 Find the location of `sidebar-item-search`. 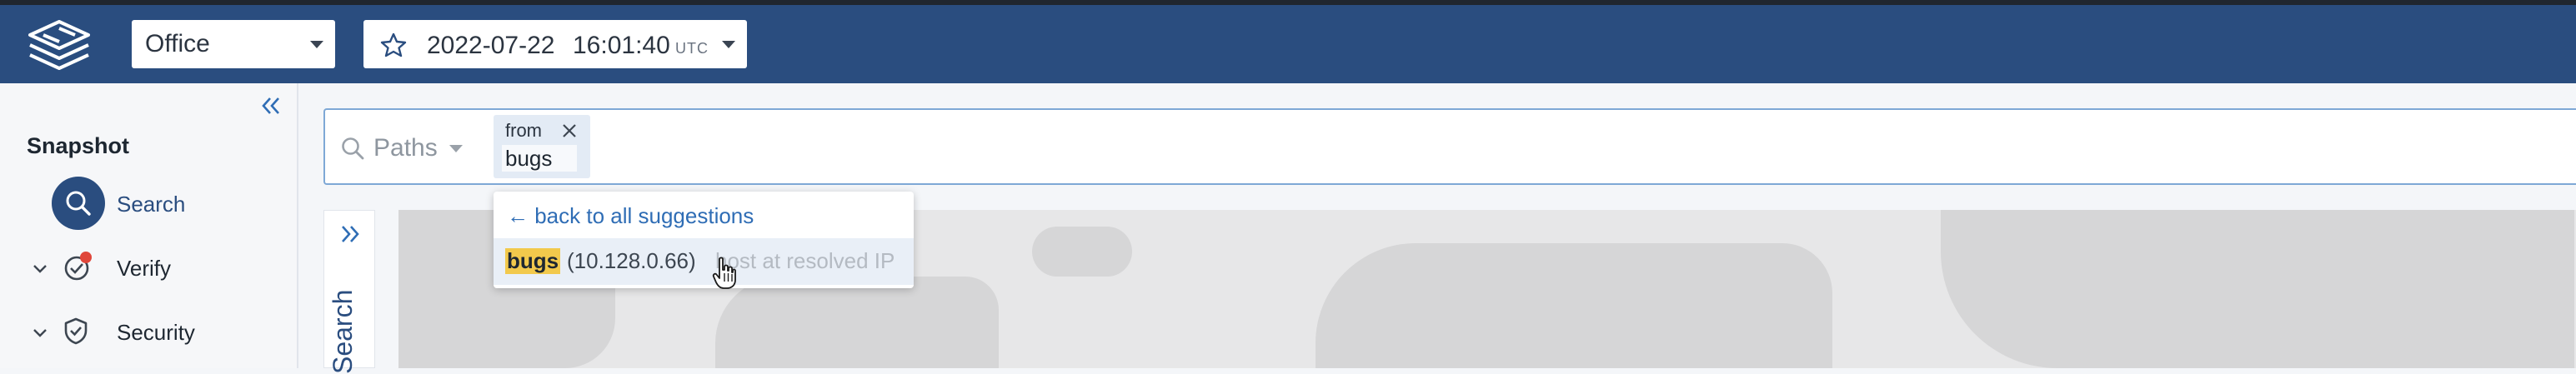

sidebar-item-search is located at coordinates (78, 203).